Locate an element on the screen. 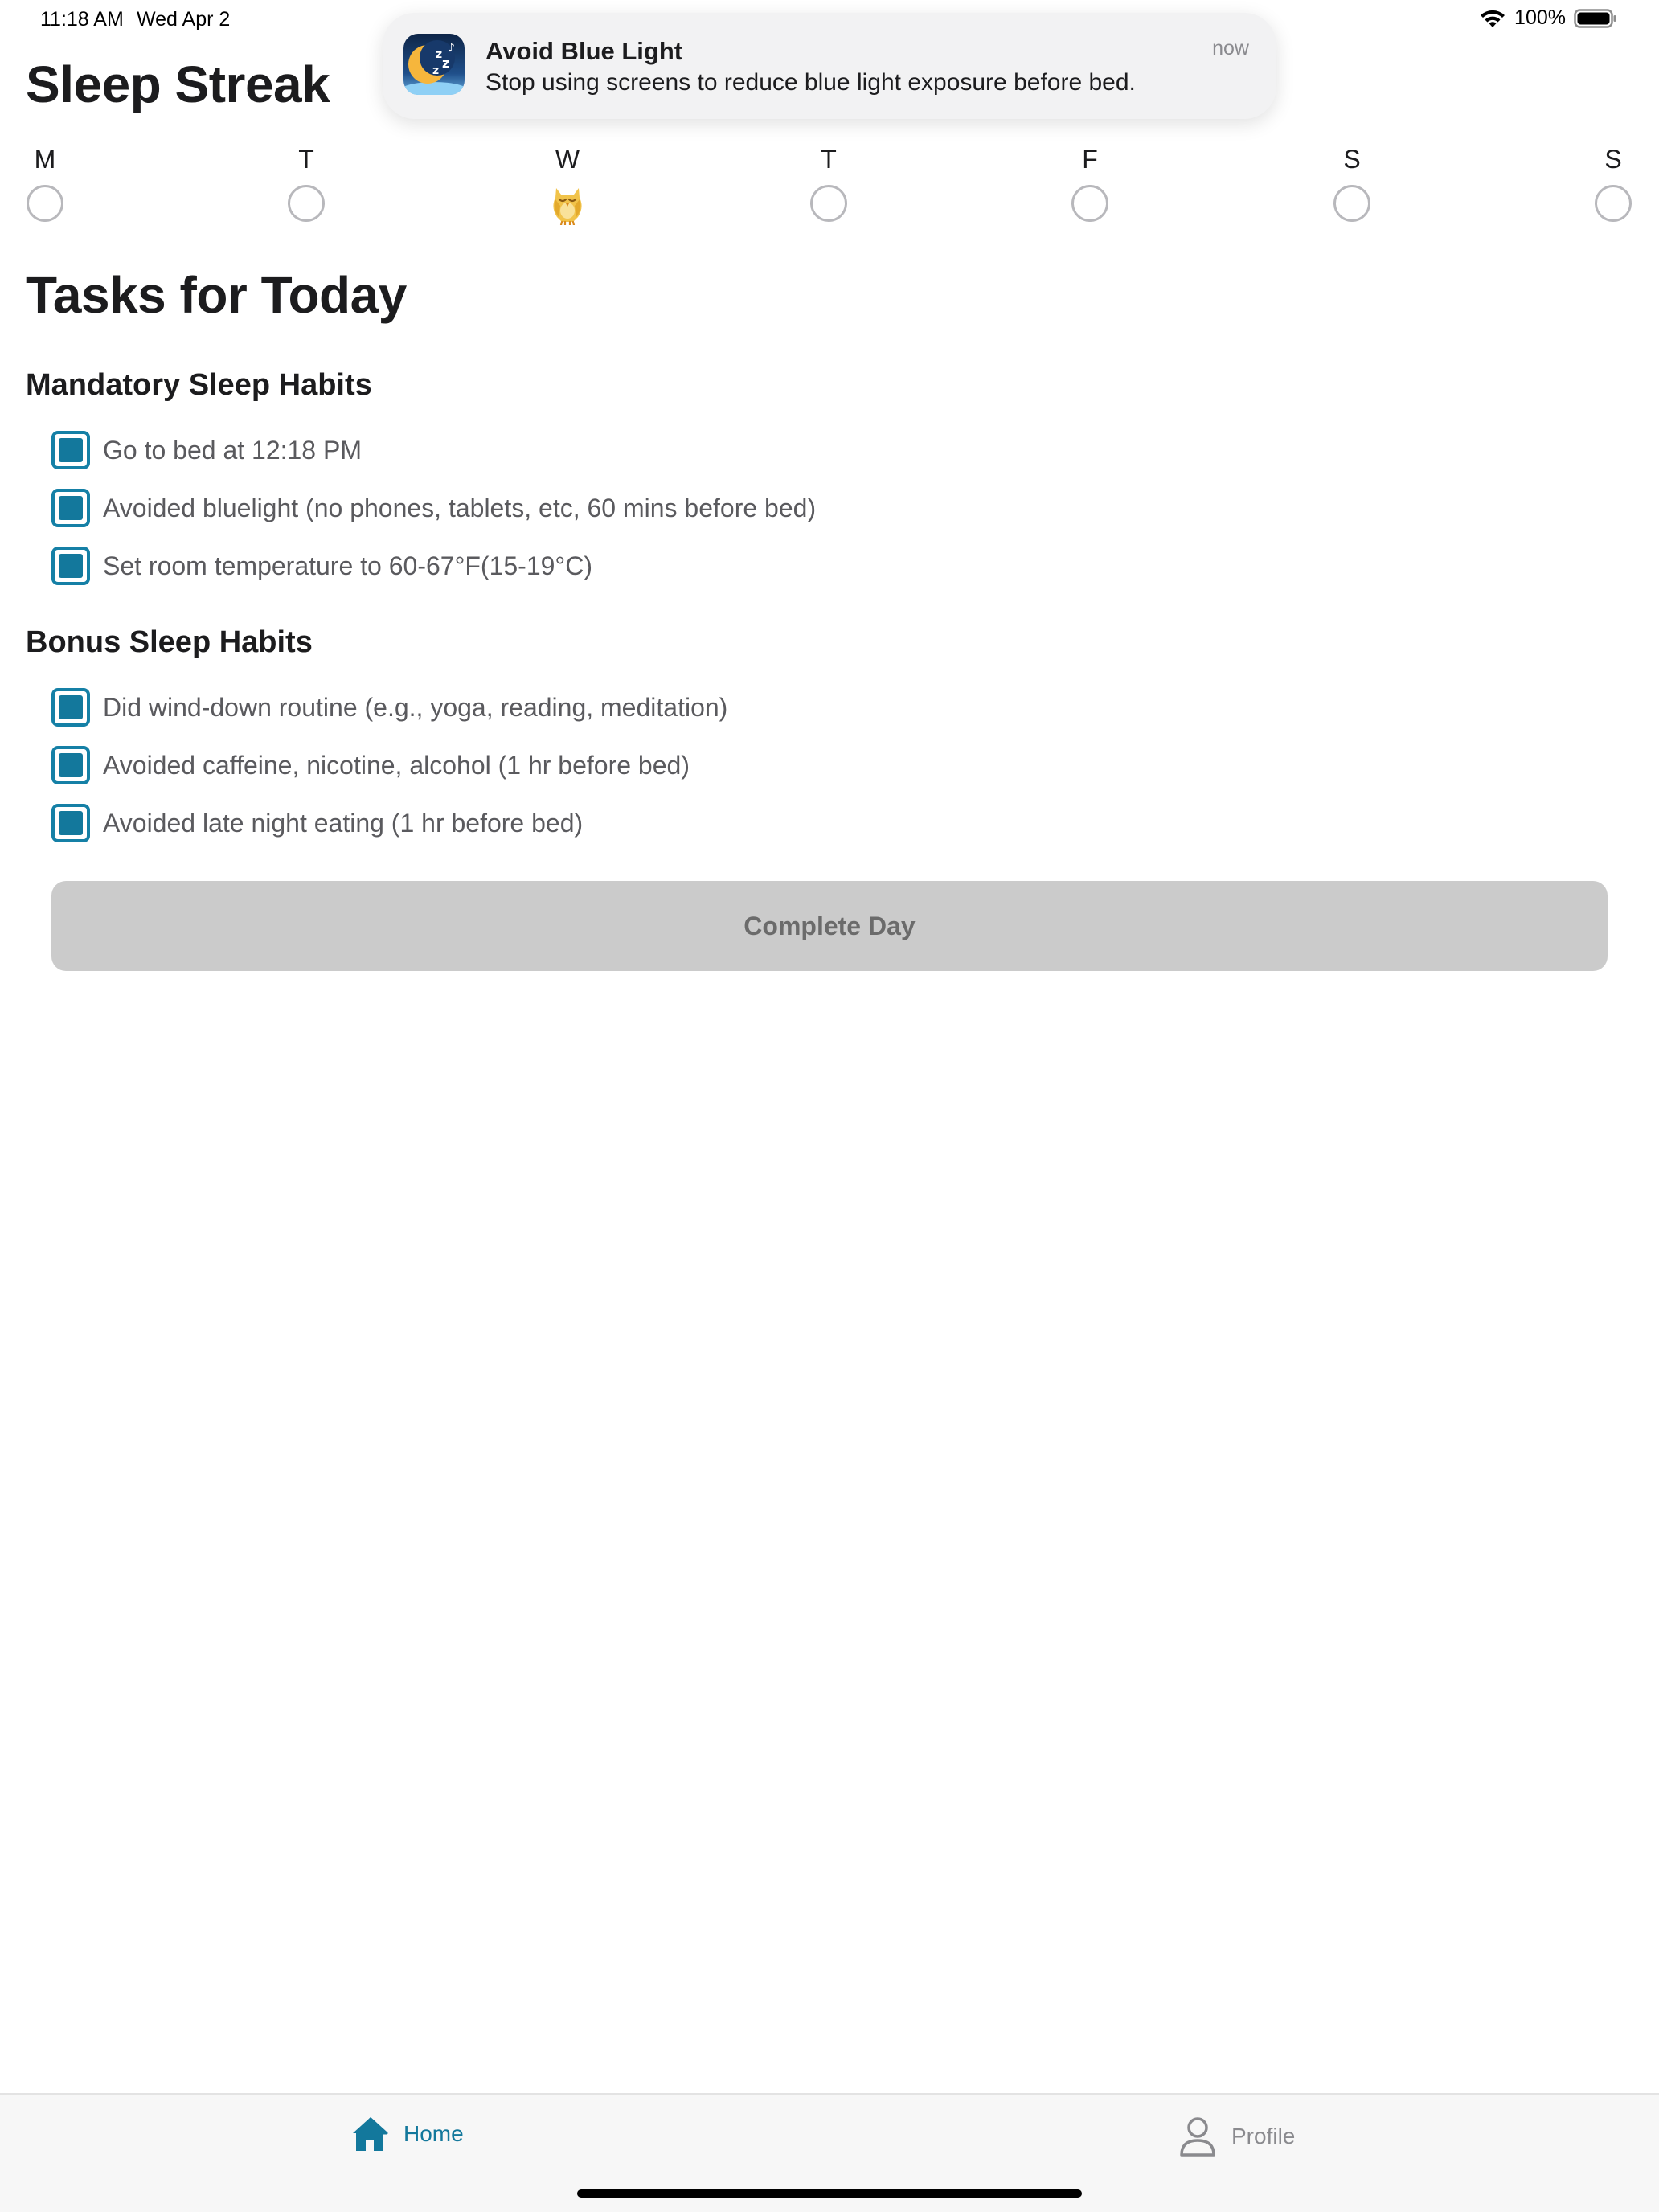 This screenshot has height=2212, width=1659. moon-zzz-app-icon: z z z ♪ is located at coordinates (434, 64).